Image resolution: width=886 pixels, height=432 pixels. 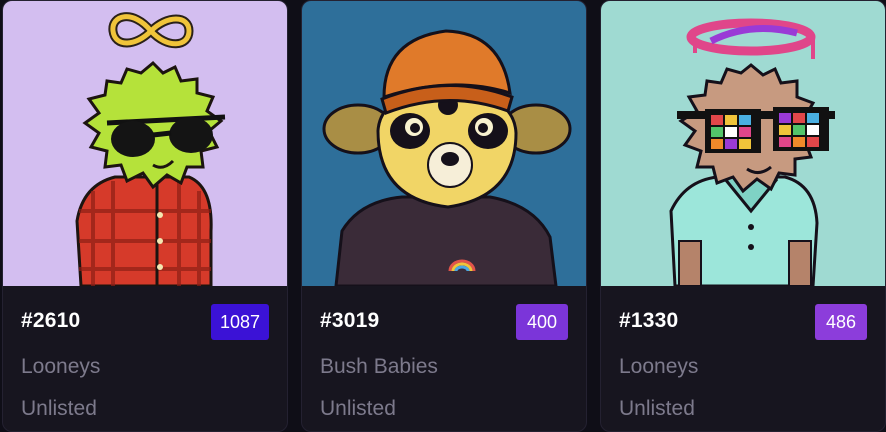 I want to click on token-id: #2610, so click(x=51, y=320).